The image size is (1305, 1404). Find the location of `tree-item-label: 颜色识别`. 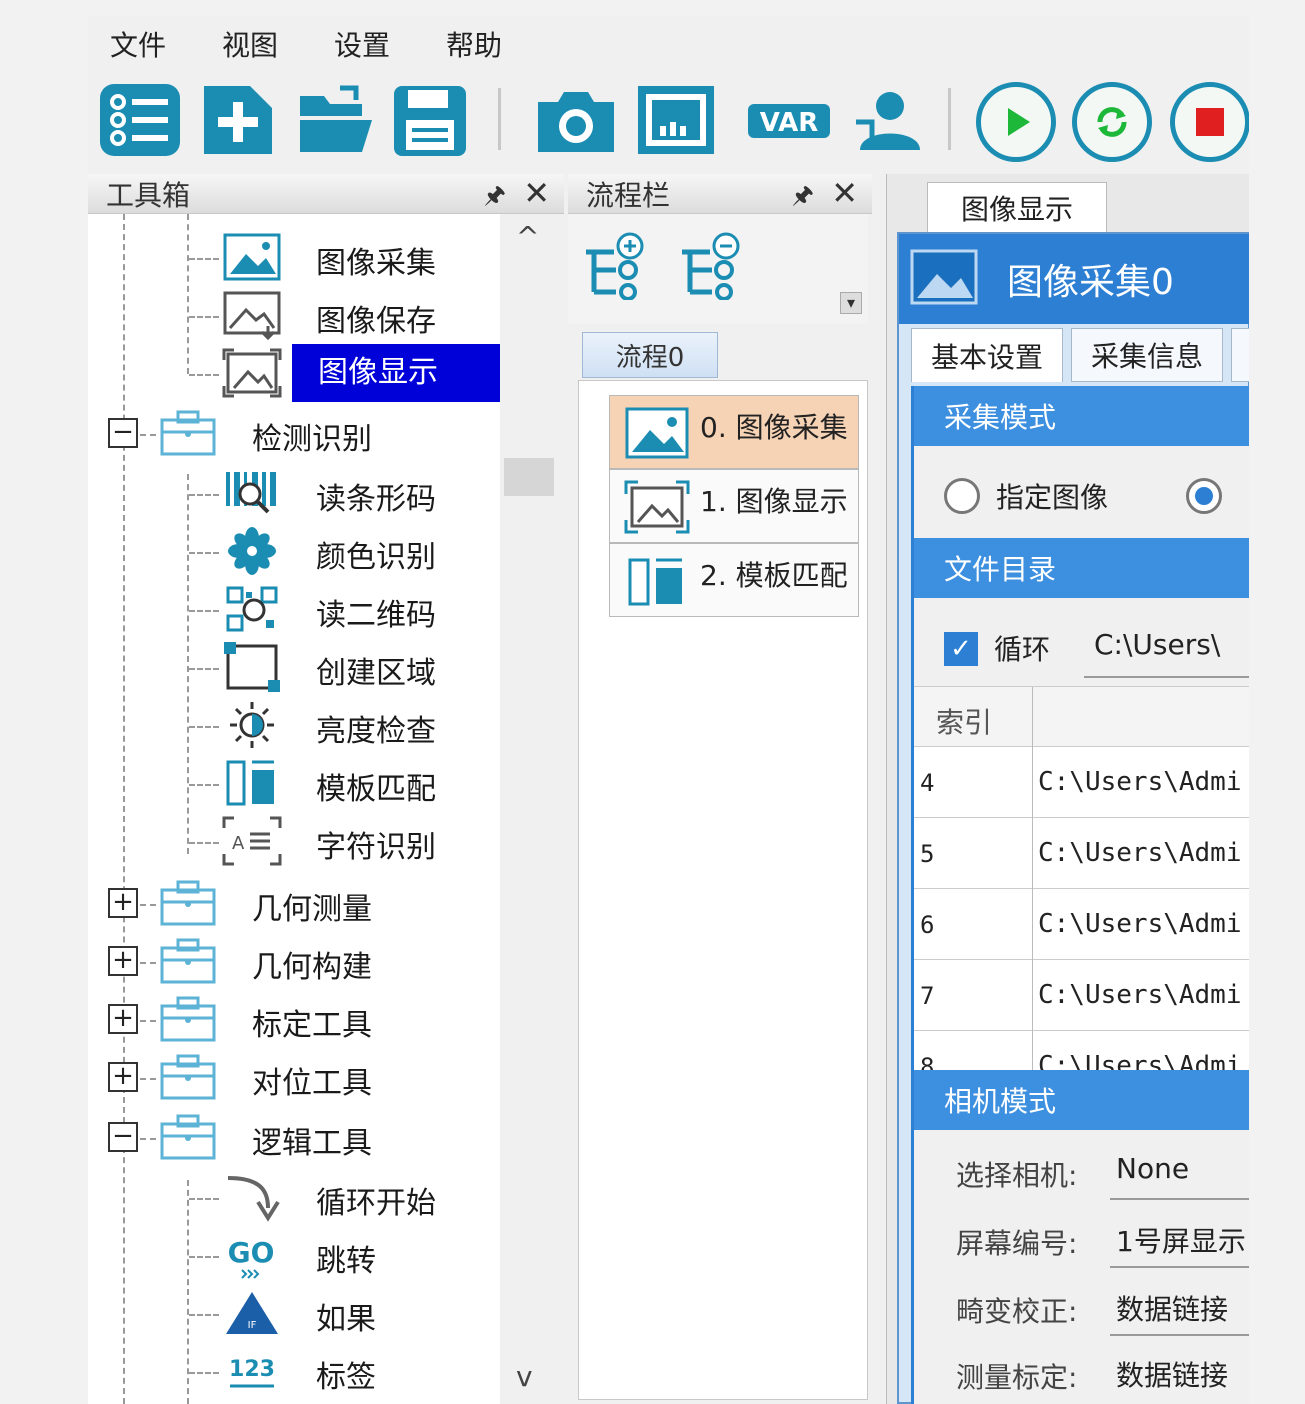

tree-item-label: 颜色识别 is located at coordinates (376, 557).